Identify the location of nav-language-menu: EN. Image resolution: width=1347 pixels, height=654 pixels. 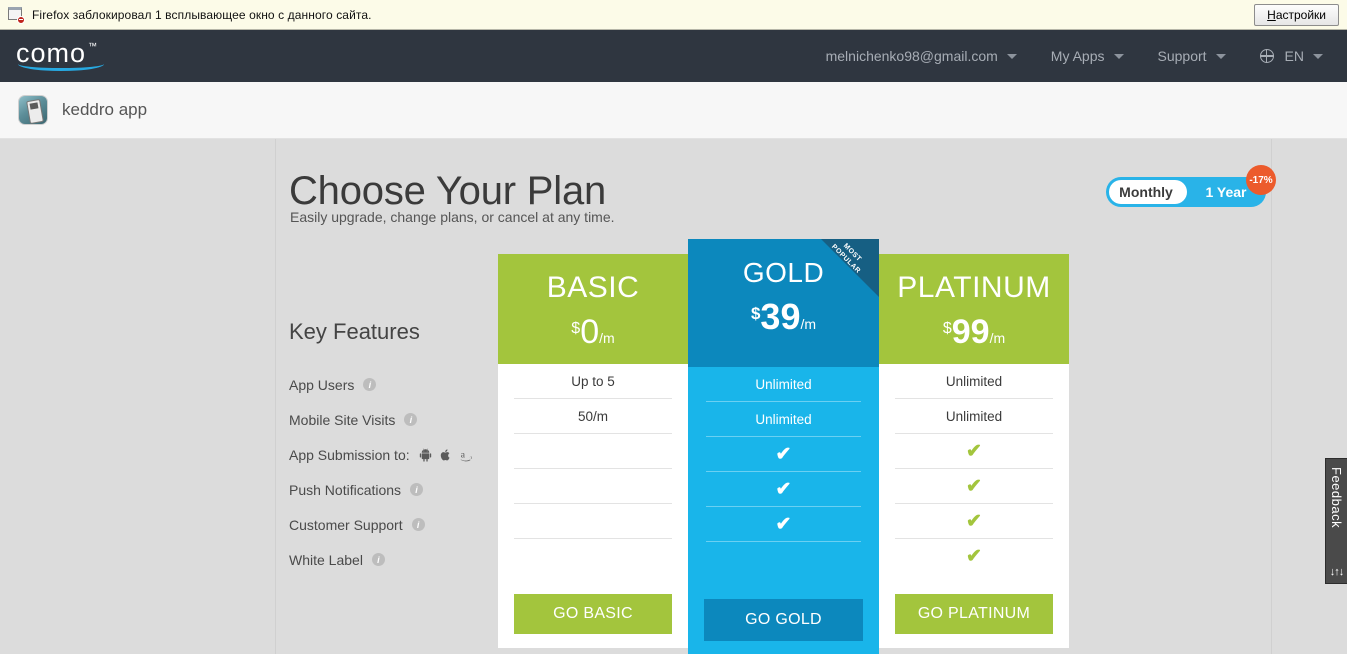
(1291, 56).